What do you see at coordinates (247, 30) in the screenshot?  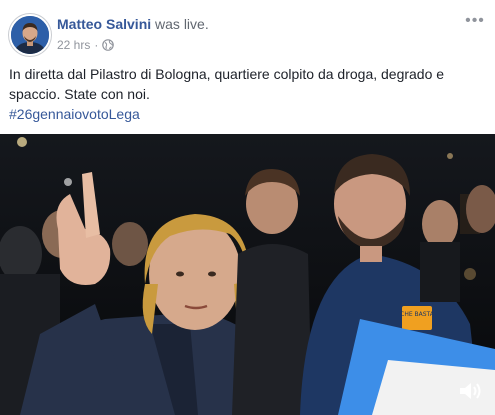 I see `post-header: Matteo Salvini was live. 22 hrs · •••` at bounding box center [247, 30].